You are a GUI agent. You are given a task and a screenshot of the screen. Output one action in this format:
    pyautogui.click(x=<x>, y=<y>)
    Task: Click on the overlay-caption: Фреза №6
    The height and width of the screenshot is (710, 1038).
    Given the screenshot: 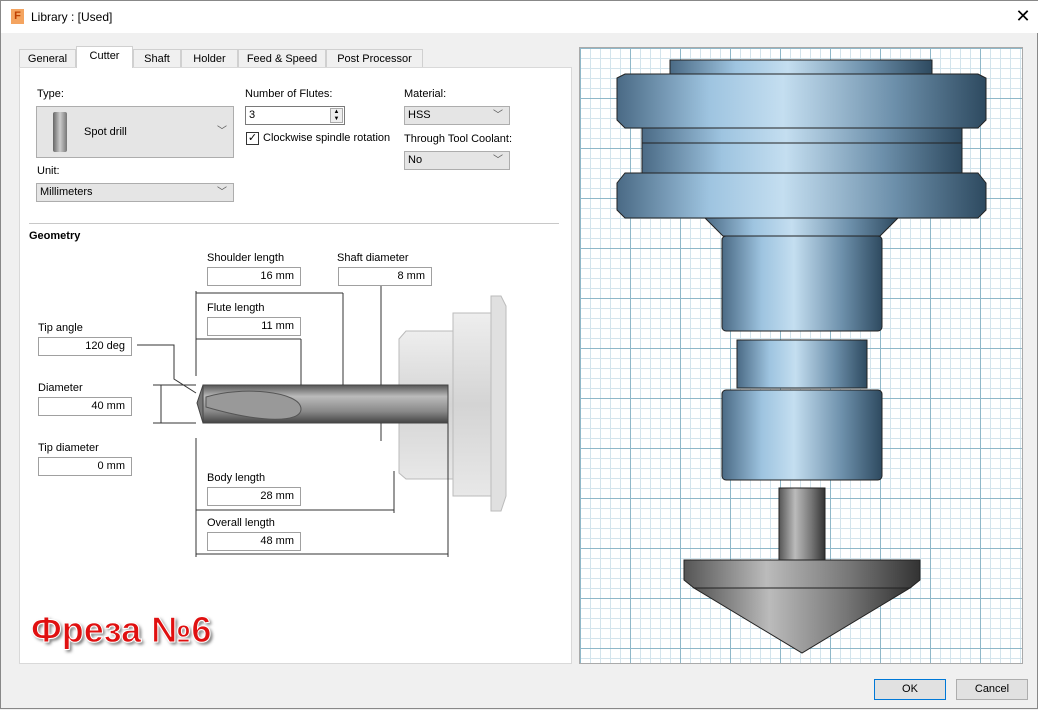 What is the action you would take?
    pyautogui.click(x=121, y=630)
    